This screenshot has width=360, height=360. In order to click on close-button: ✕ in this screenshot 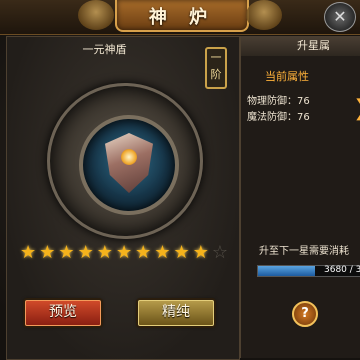, I will do `click(340, 17)`.